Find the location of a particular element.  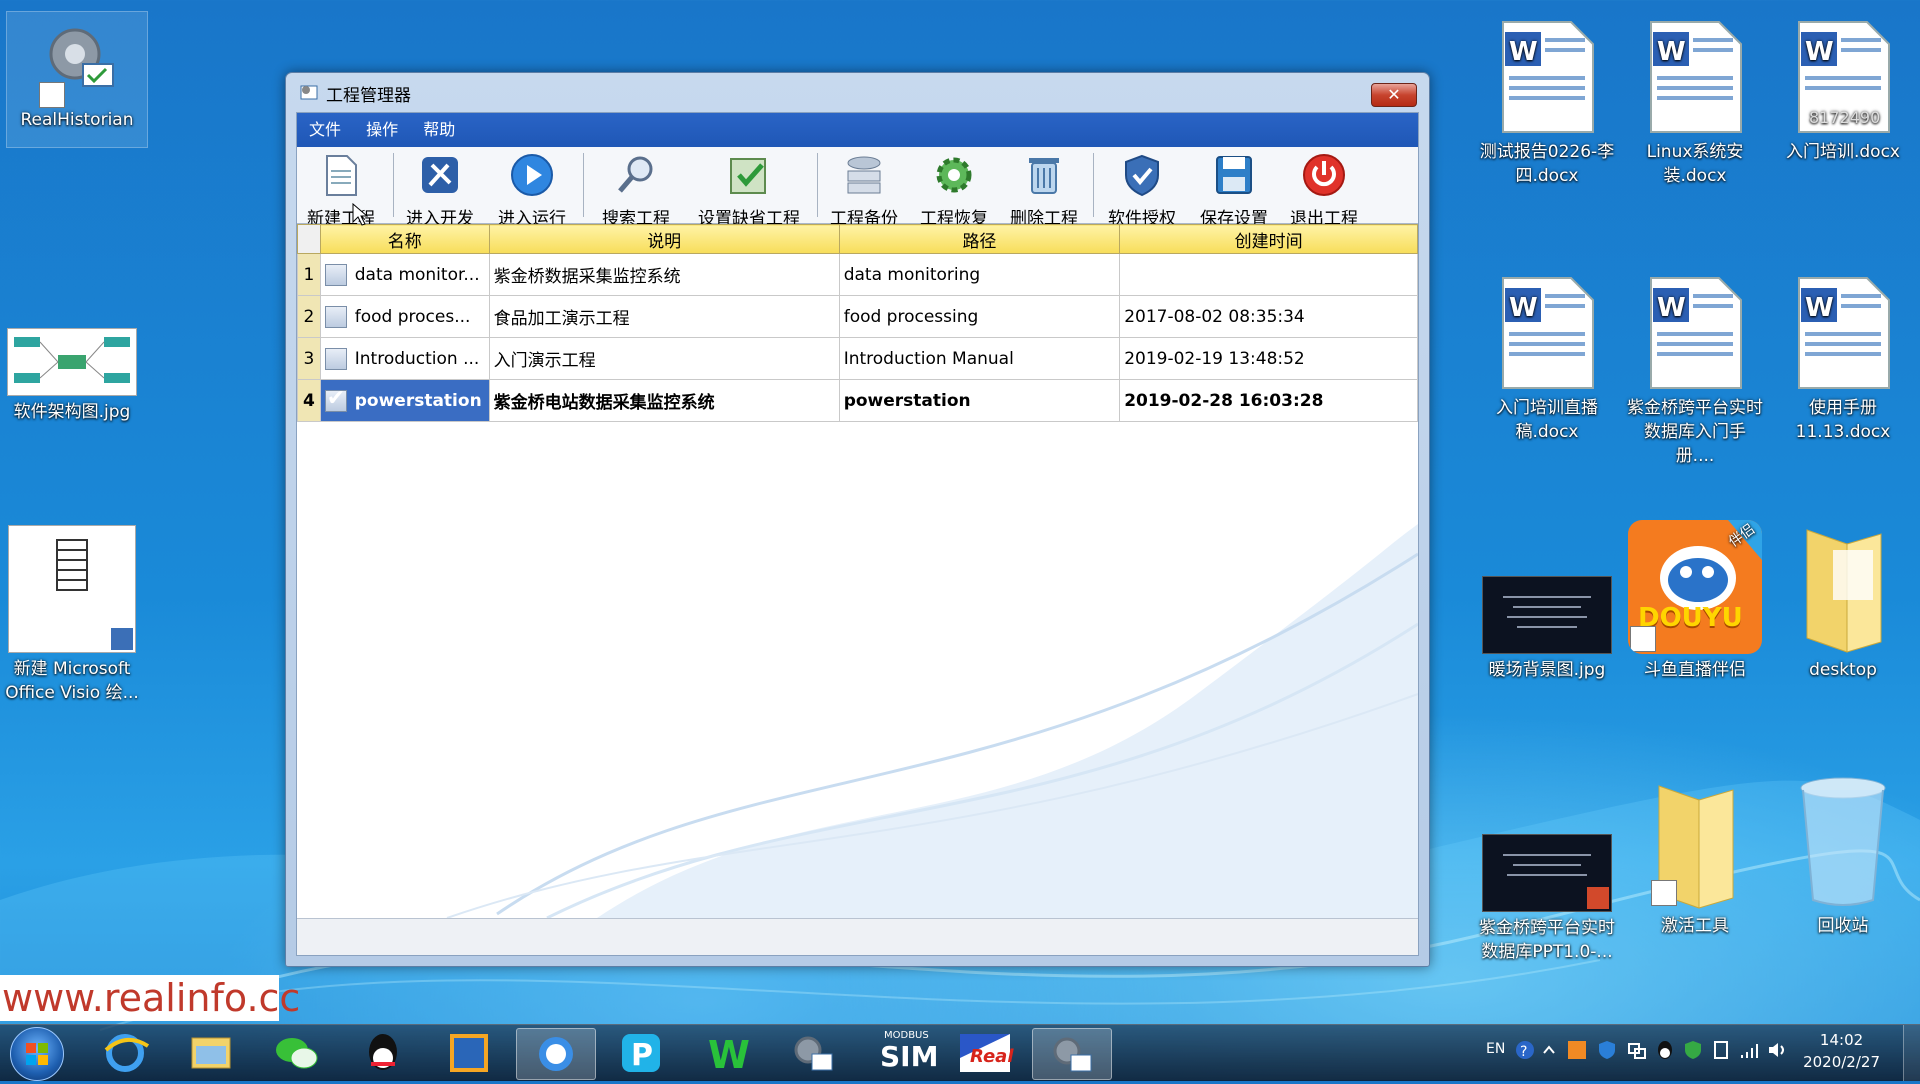

chevron-up-icon is located at coordinates (1549, 1051).